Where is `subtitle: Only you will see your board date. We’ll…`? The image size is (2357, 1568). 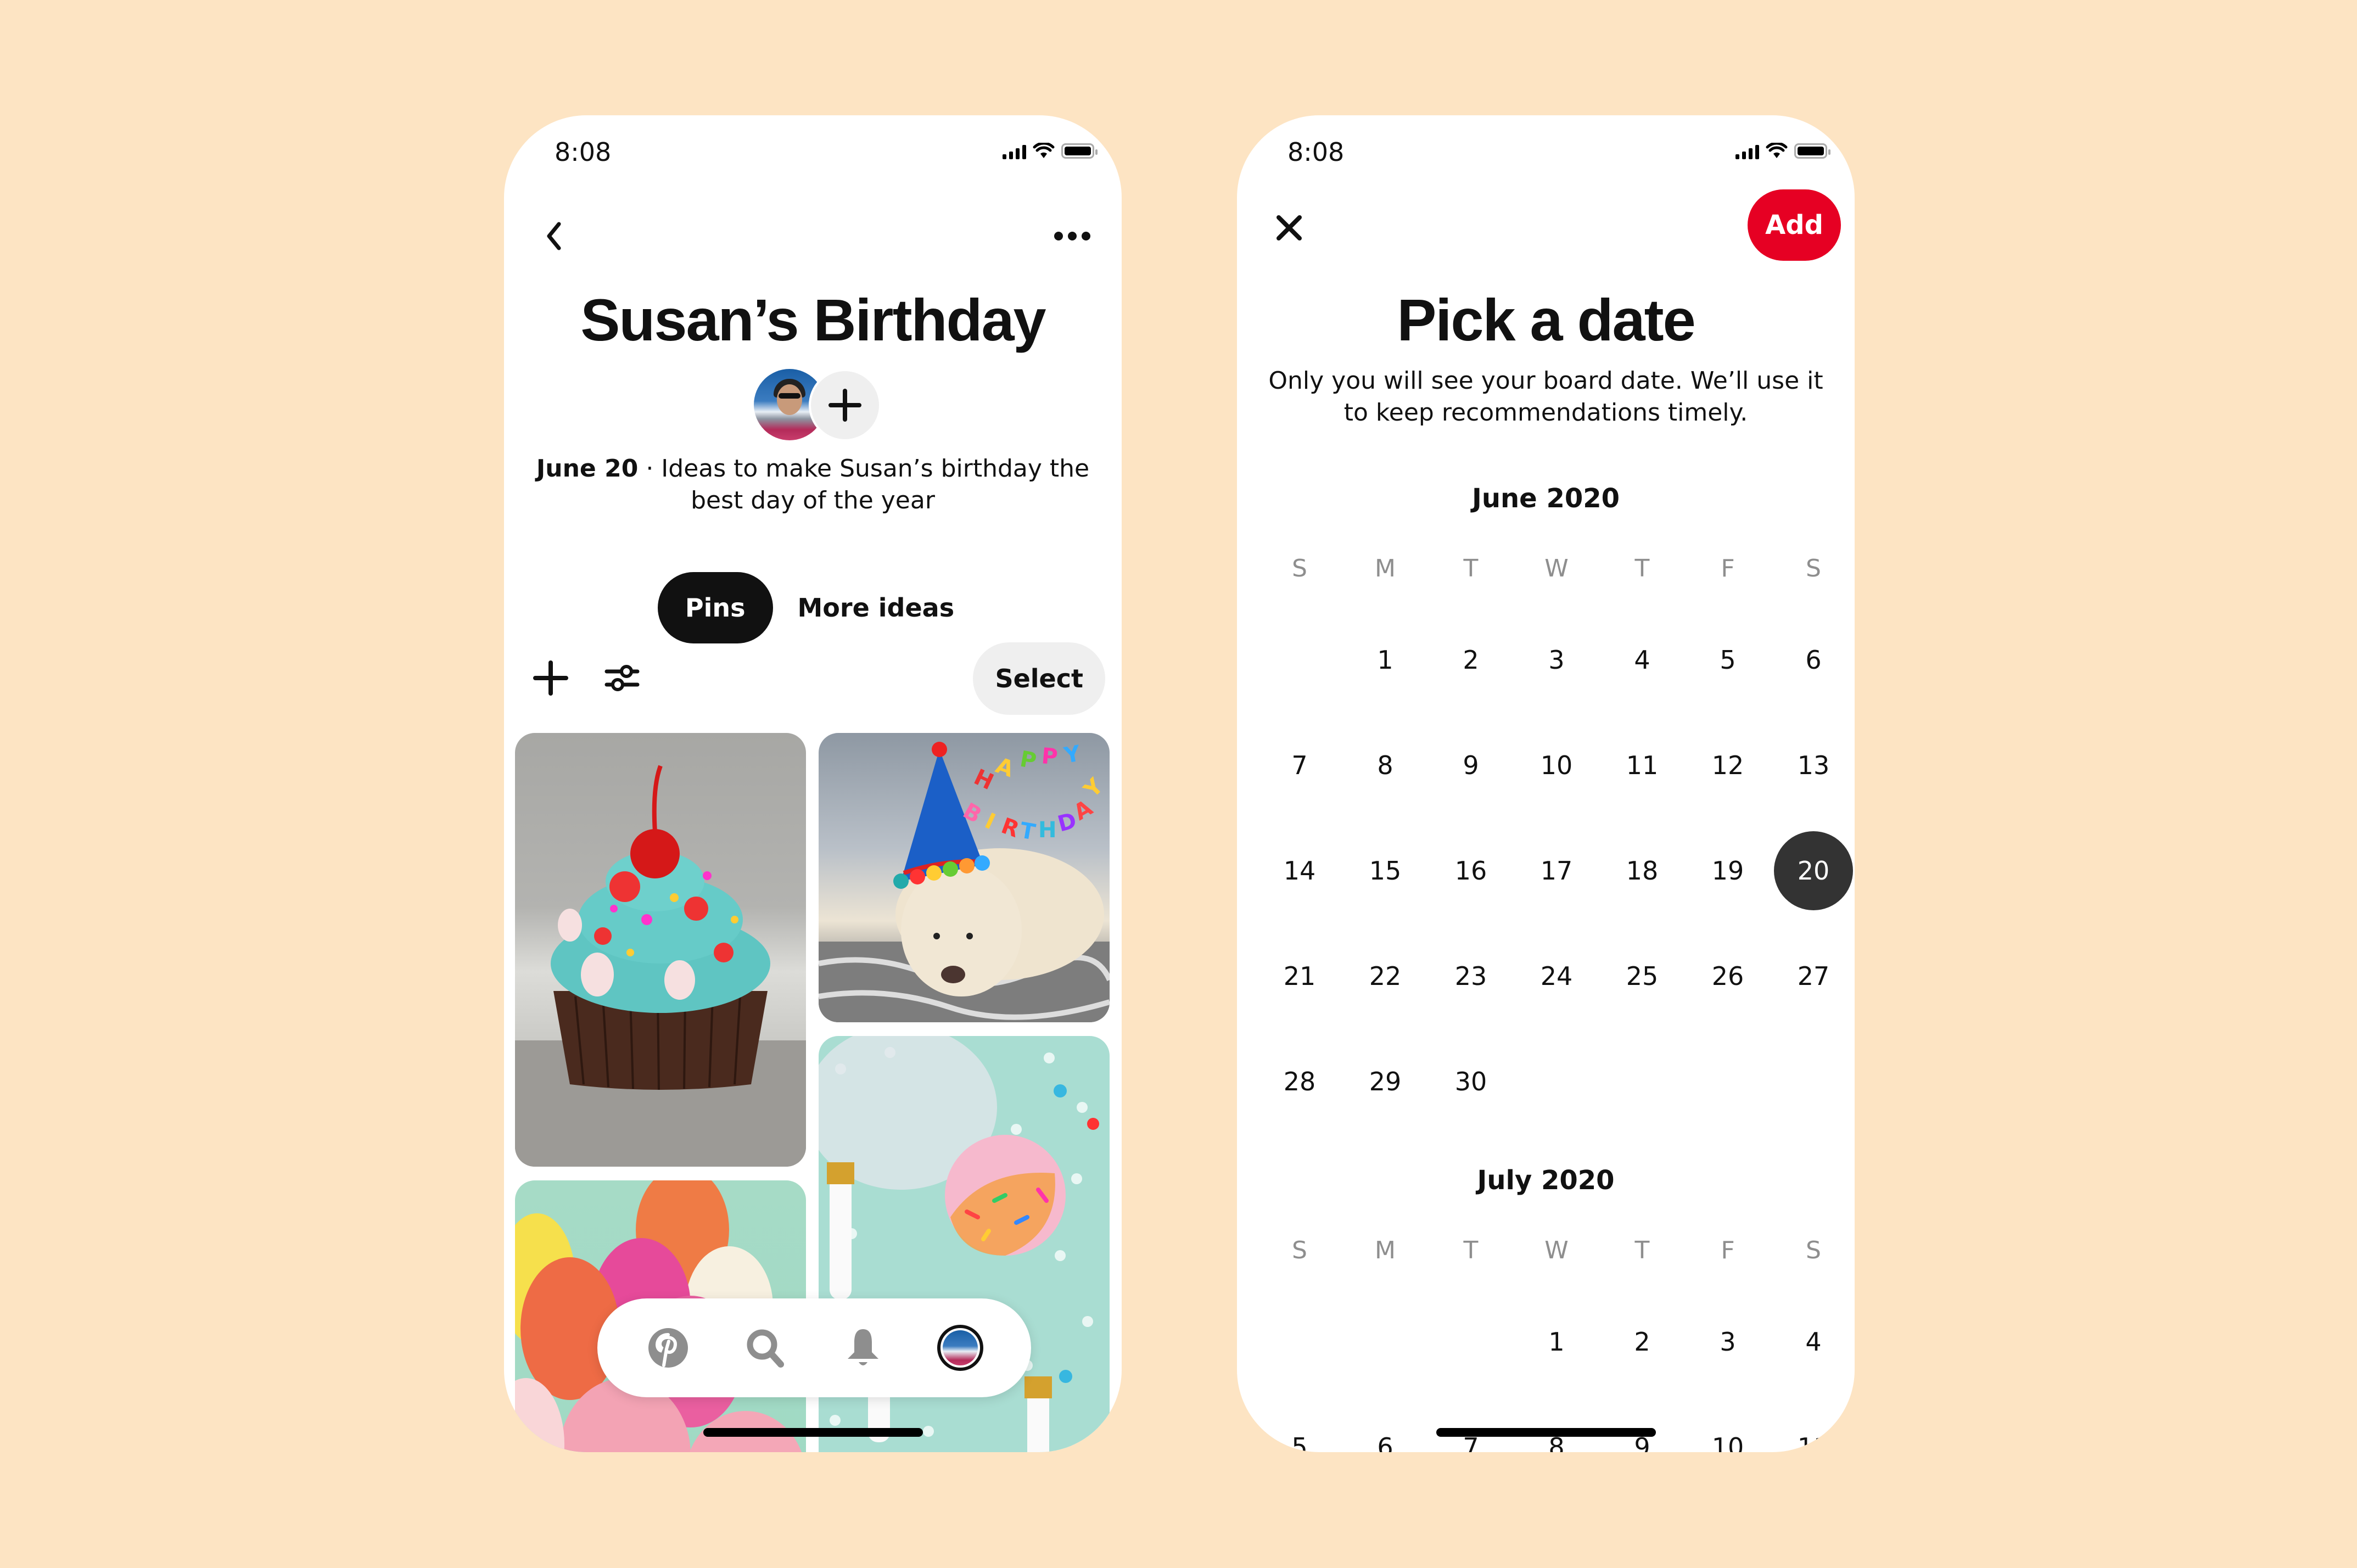
subtitle: Only you will see your board date. We’ll… is located at coordinates (1545, 397).